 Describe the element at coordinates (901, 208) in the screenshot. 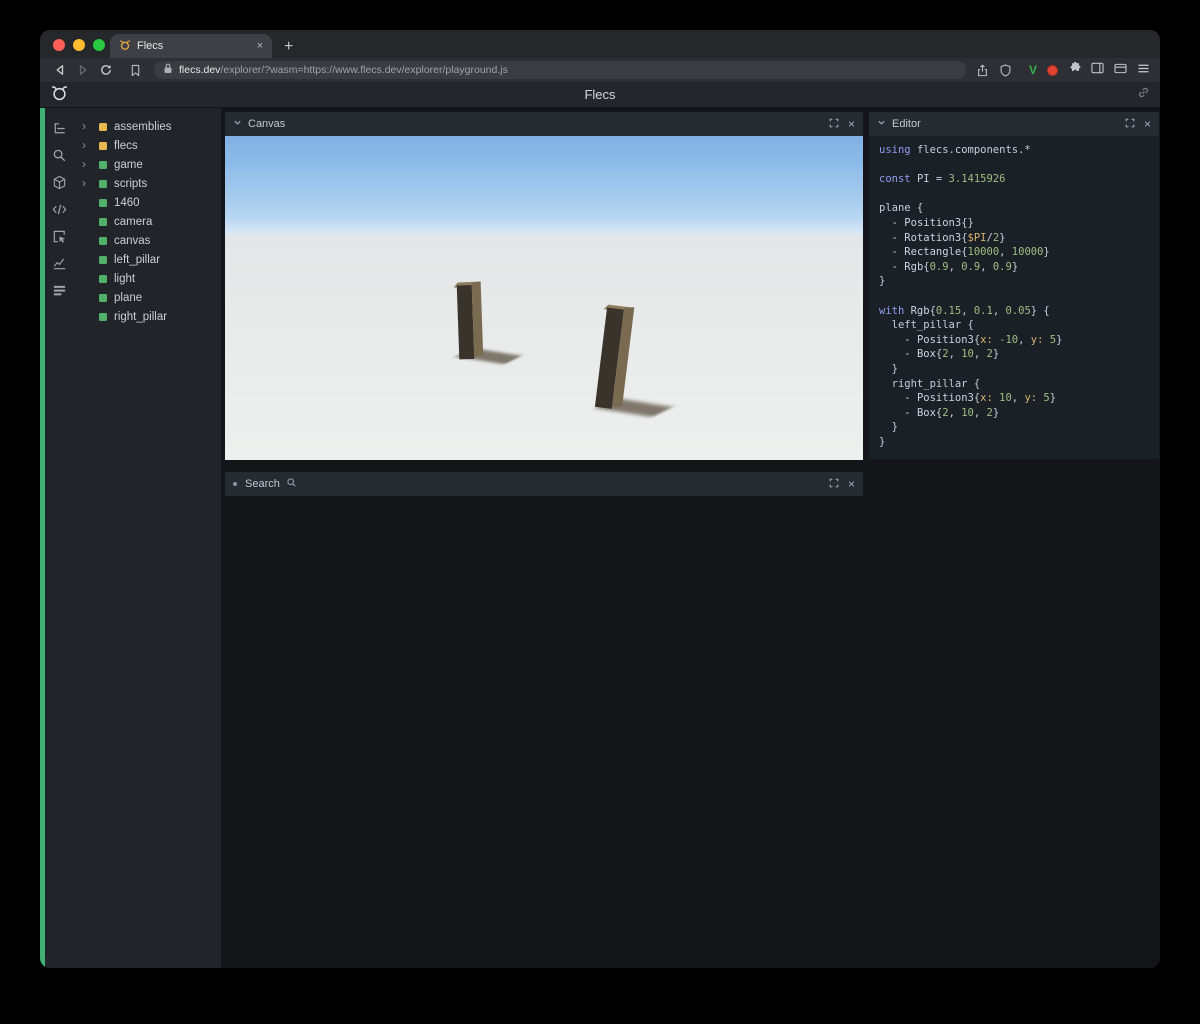

I see `code-line: plane {` at that location.